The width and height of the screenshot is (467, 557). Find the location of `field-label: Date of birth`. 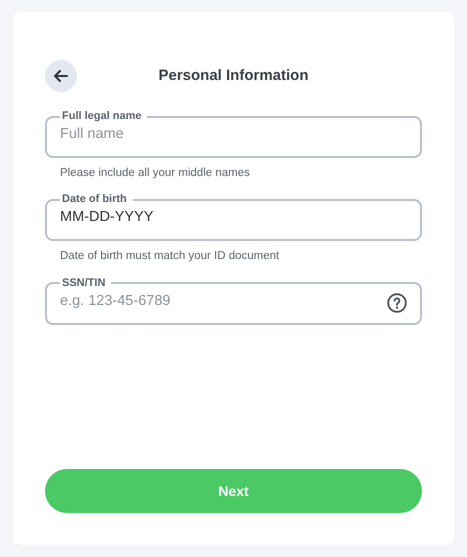

field-label: Date of birth is located at coordinates (94, 200).